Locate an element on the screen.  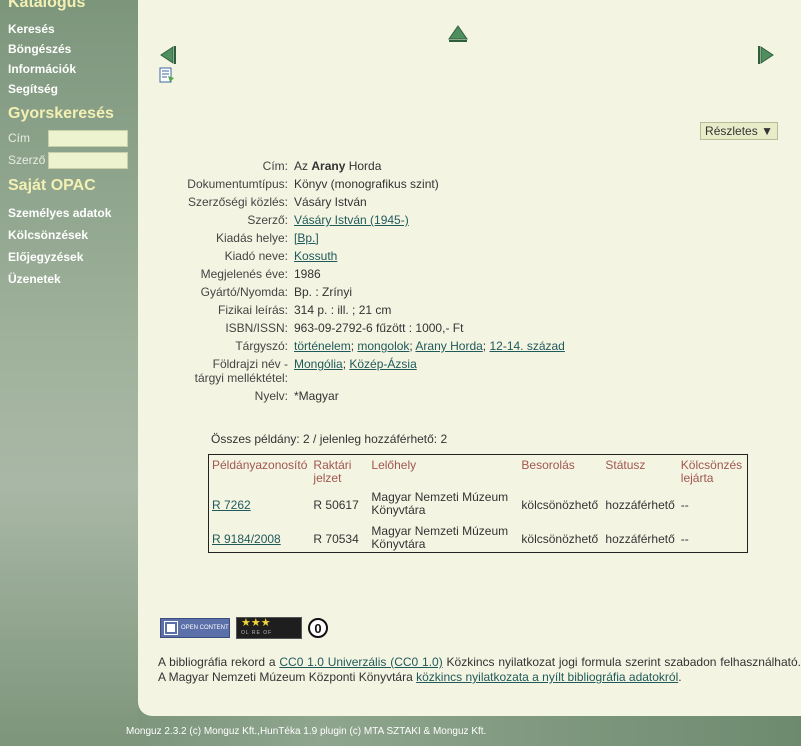
stars-sub-label: OL RE OF is located at coordinates (257, 633).